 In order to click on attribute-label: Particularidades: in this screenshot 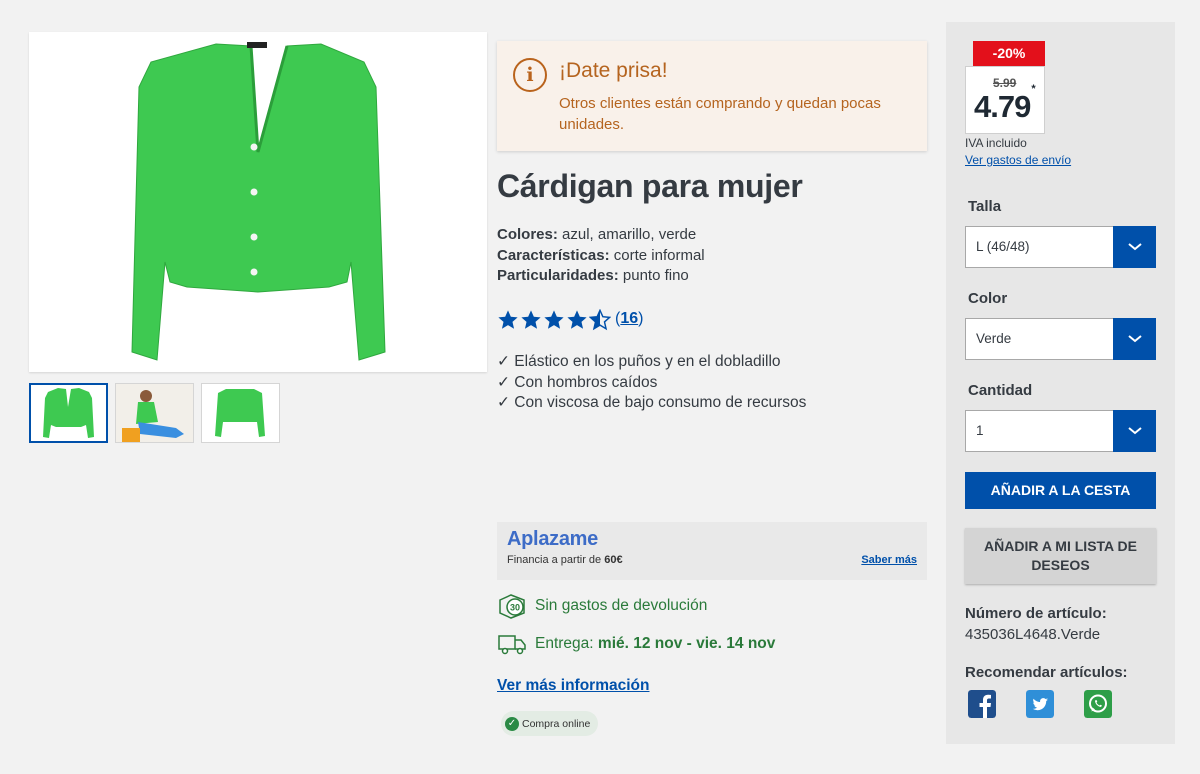, I will do `click(558, 275)`.